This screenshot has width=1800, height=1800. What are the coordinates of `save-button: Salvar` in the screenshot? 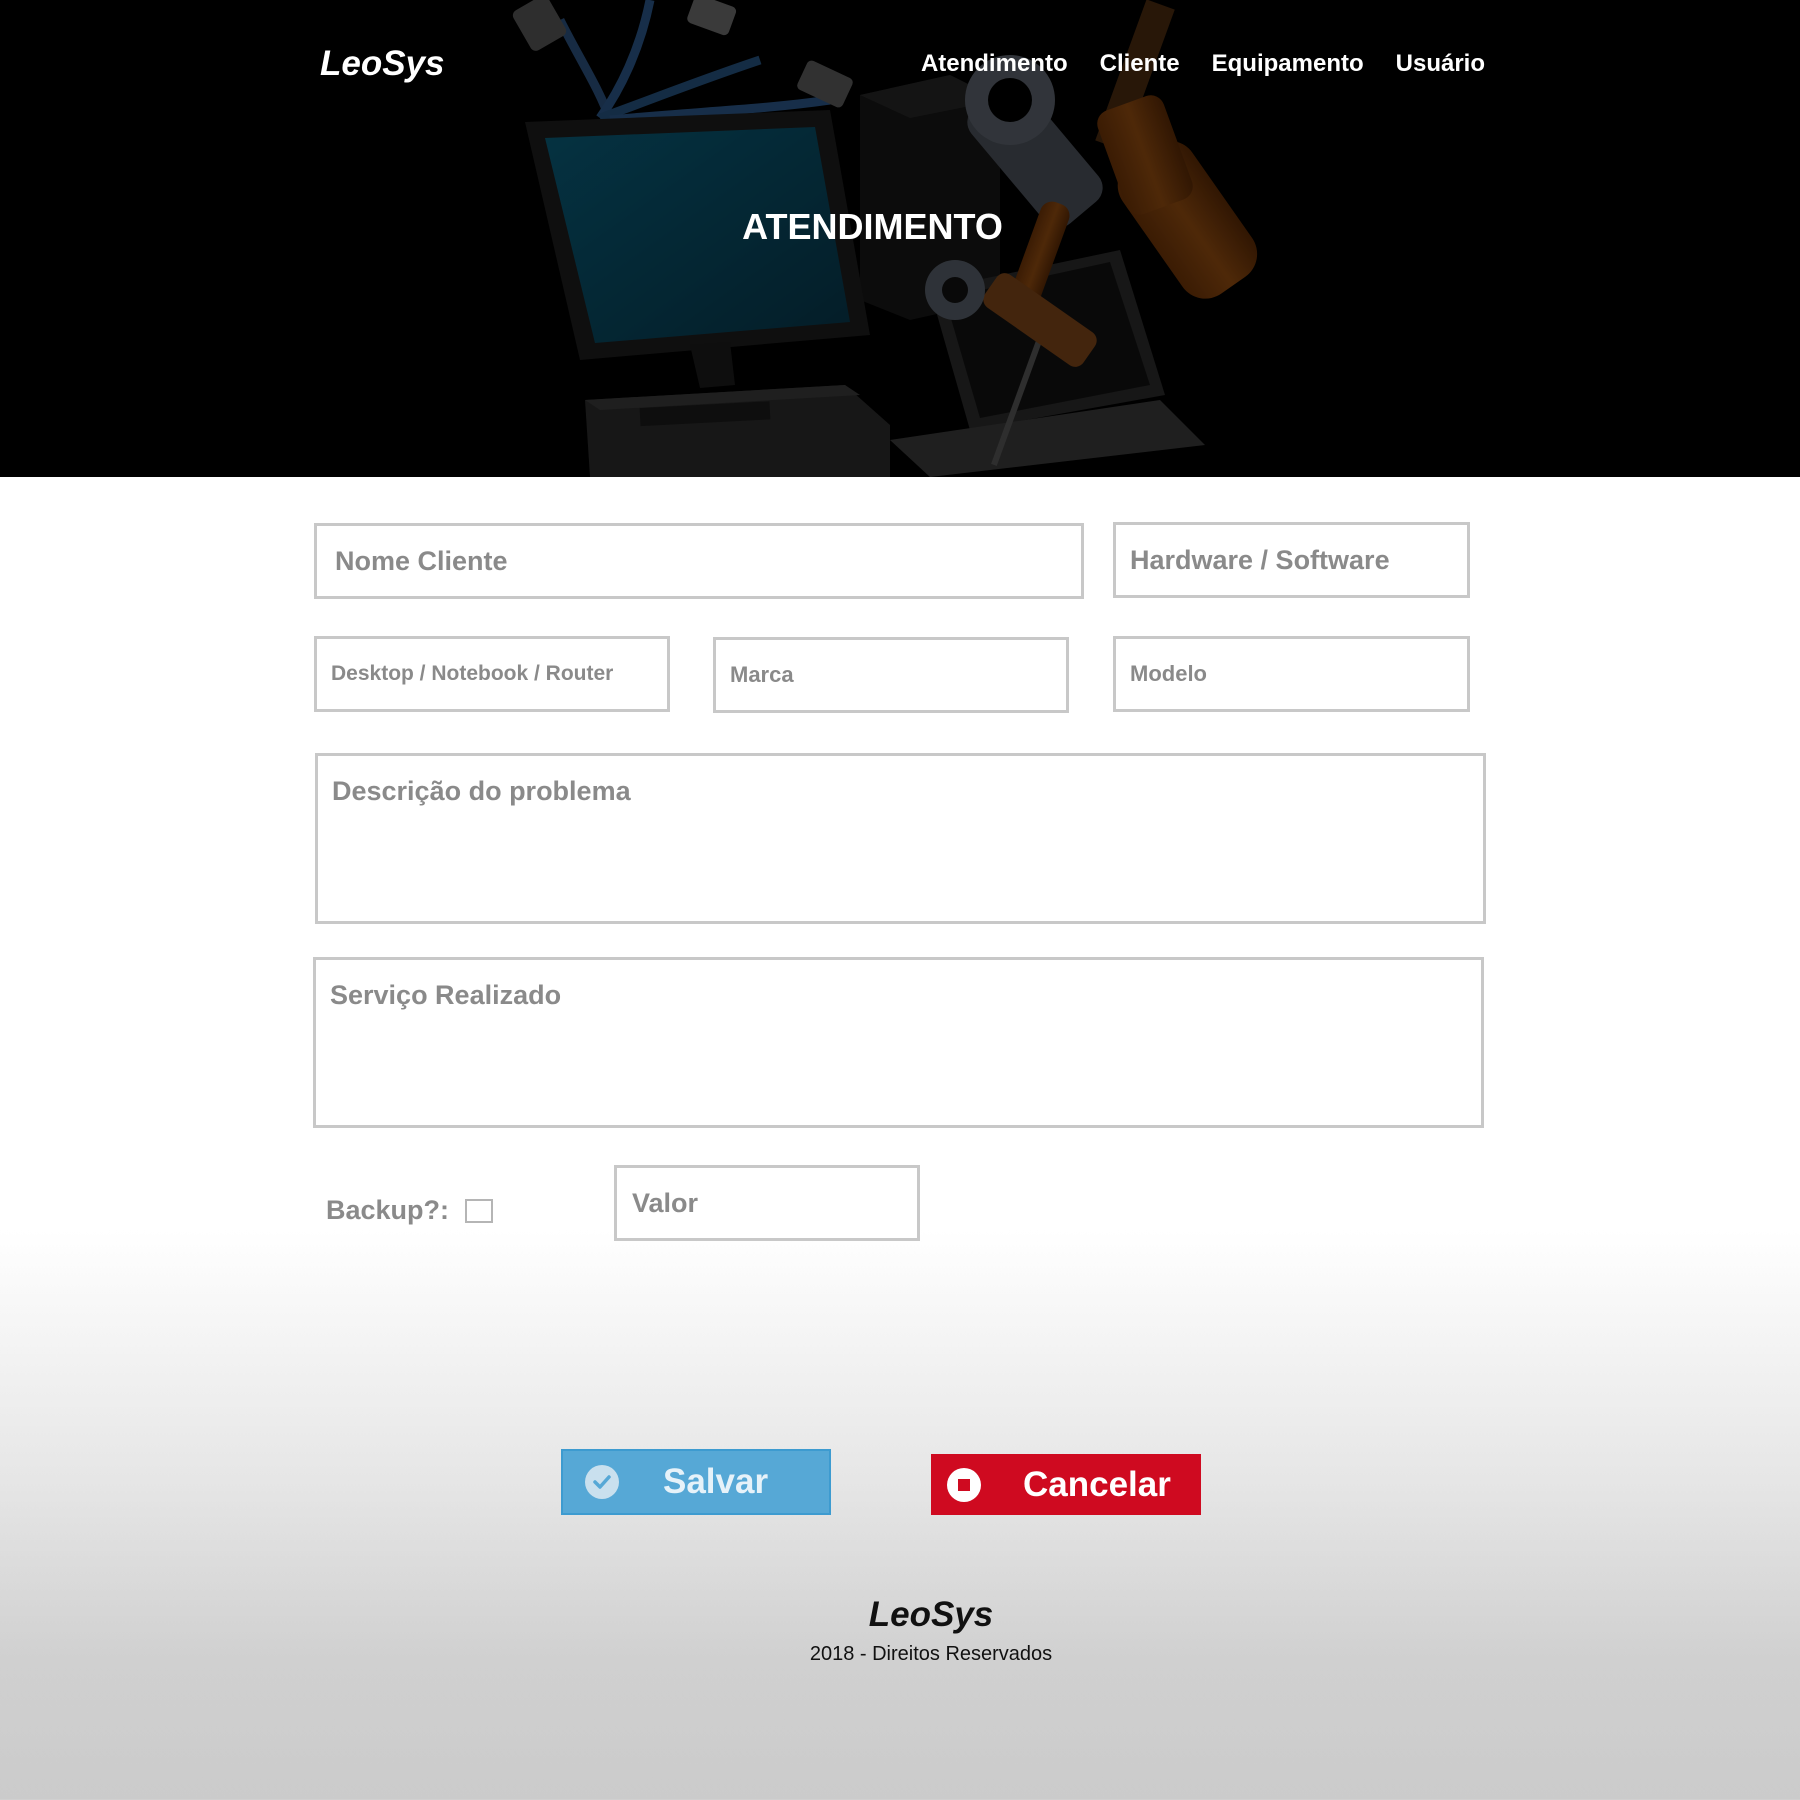 It's located at (696, 1482).